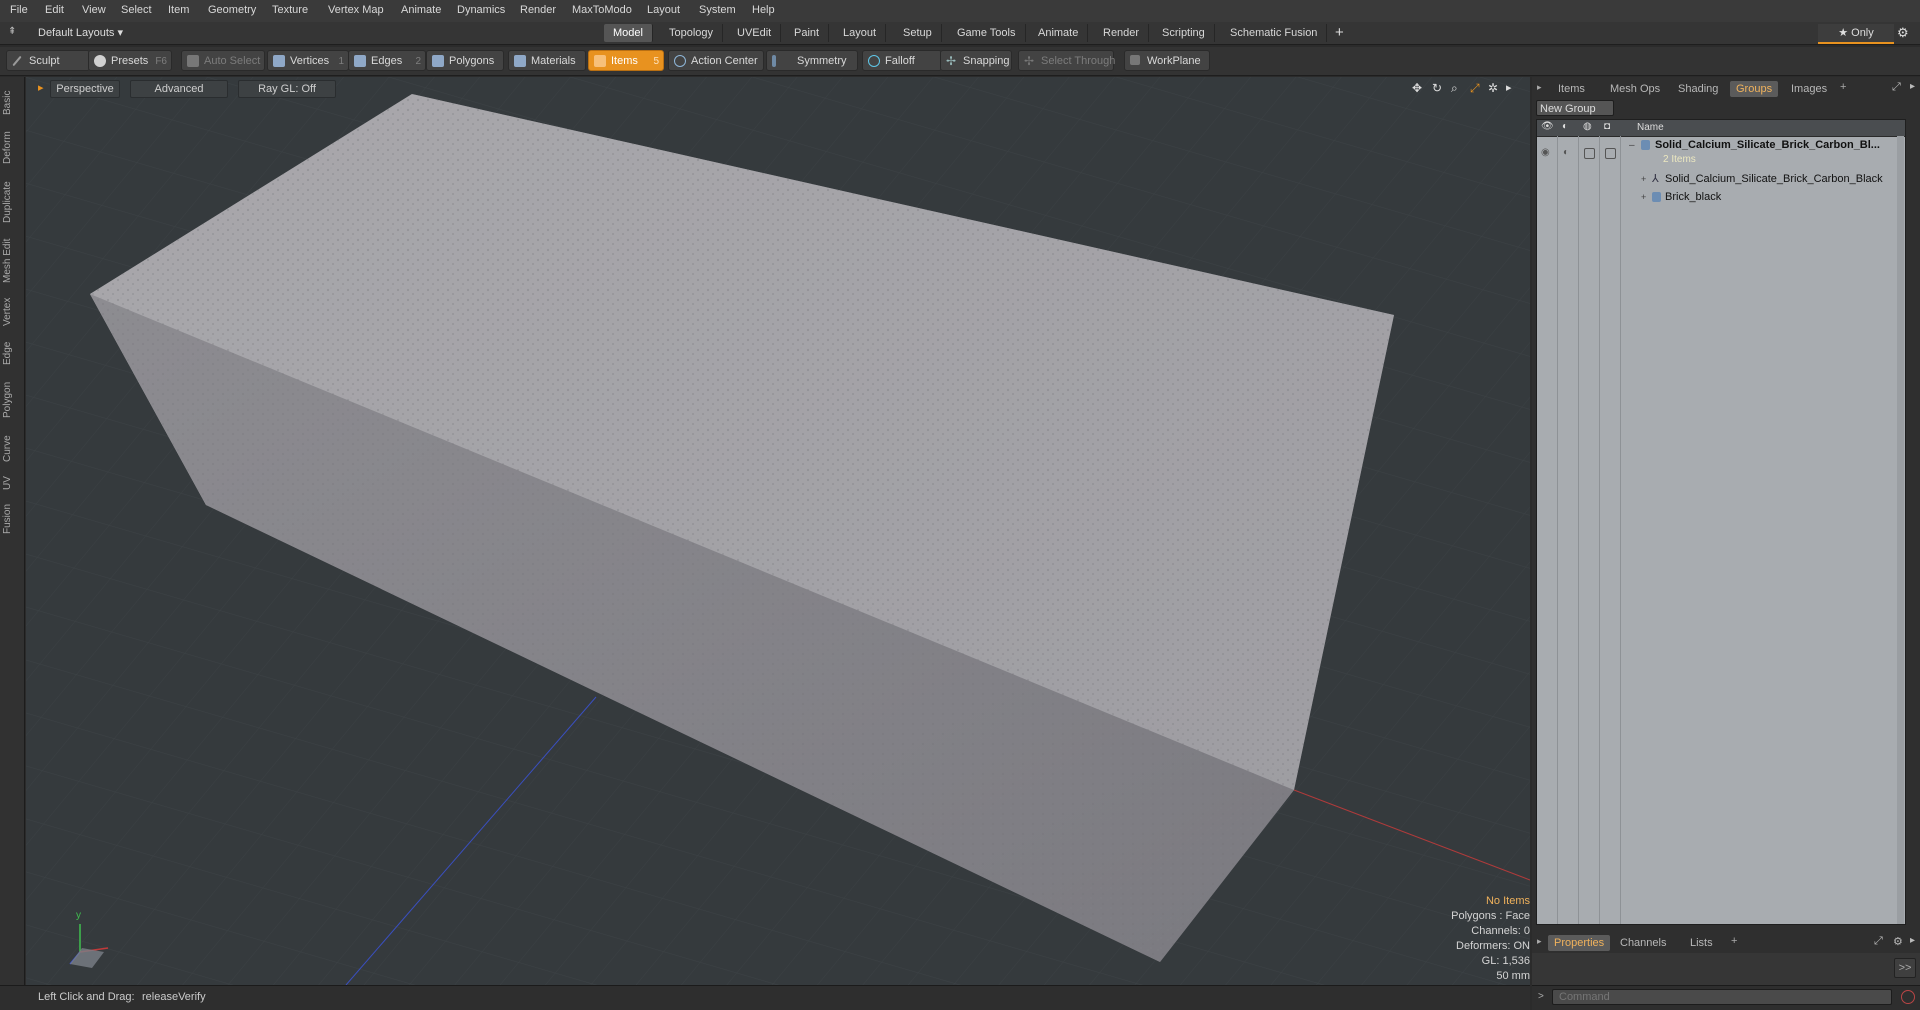 This screenshot has height=1010, width=1920. Describe the element at coordinates (12, 483) in the screenshot. I see `vtab-uv: UV` at that location.